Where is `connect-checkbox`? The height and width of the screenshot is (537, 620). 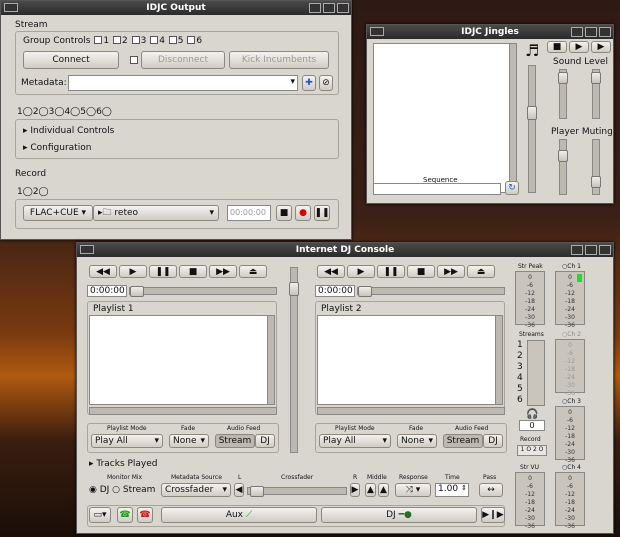
connect-checkbox is located at coordinates (134, 60).